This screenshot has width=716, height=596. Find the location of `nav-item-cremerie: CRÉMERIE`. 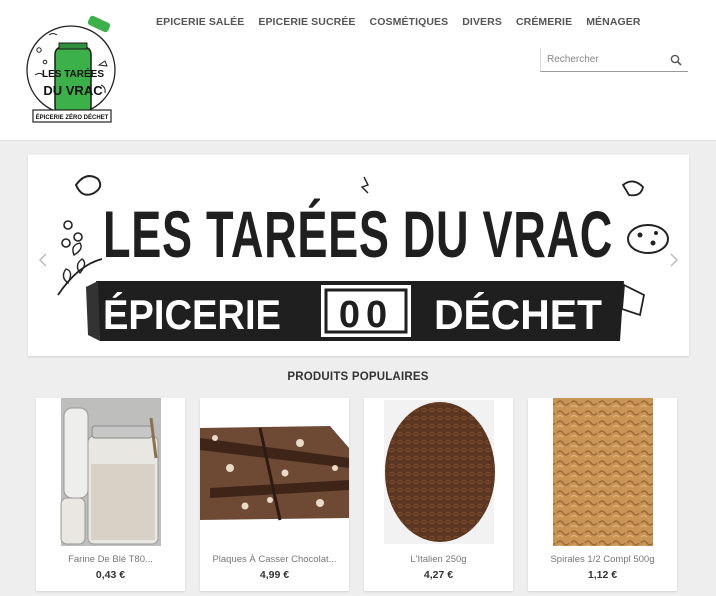

nav-item-cremerie: CRÉMERIE is located at coordinates (544, 22).